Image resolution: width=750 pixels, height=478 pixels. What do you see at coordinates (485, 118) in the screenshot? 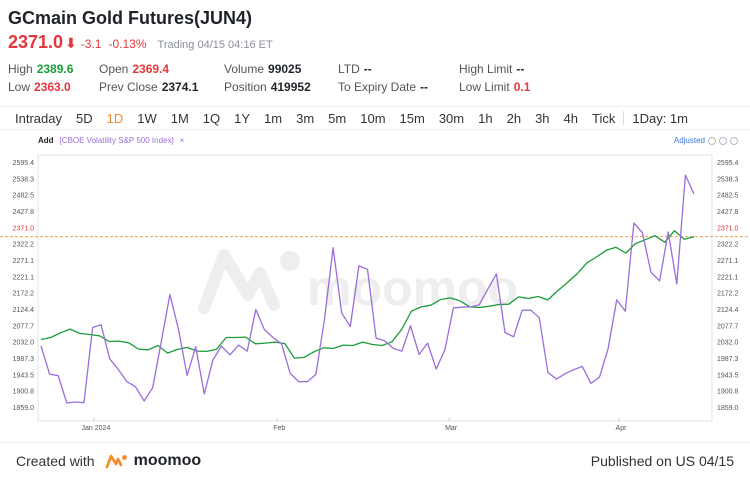
I see `tab-1h: 1h` at bounding box center [485, 118].